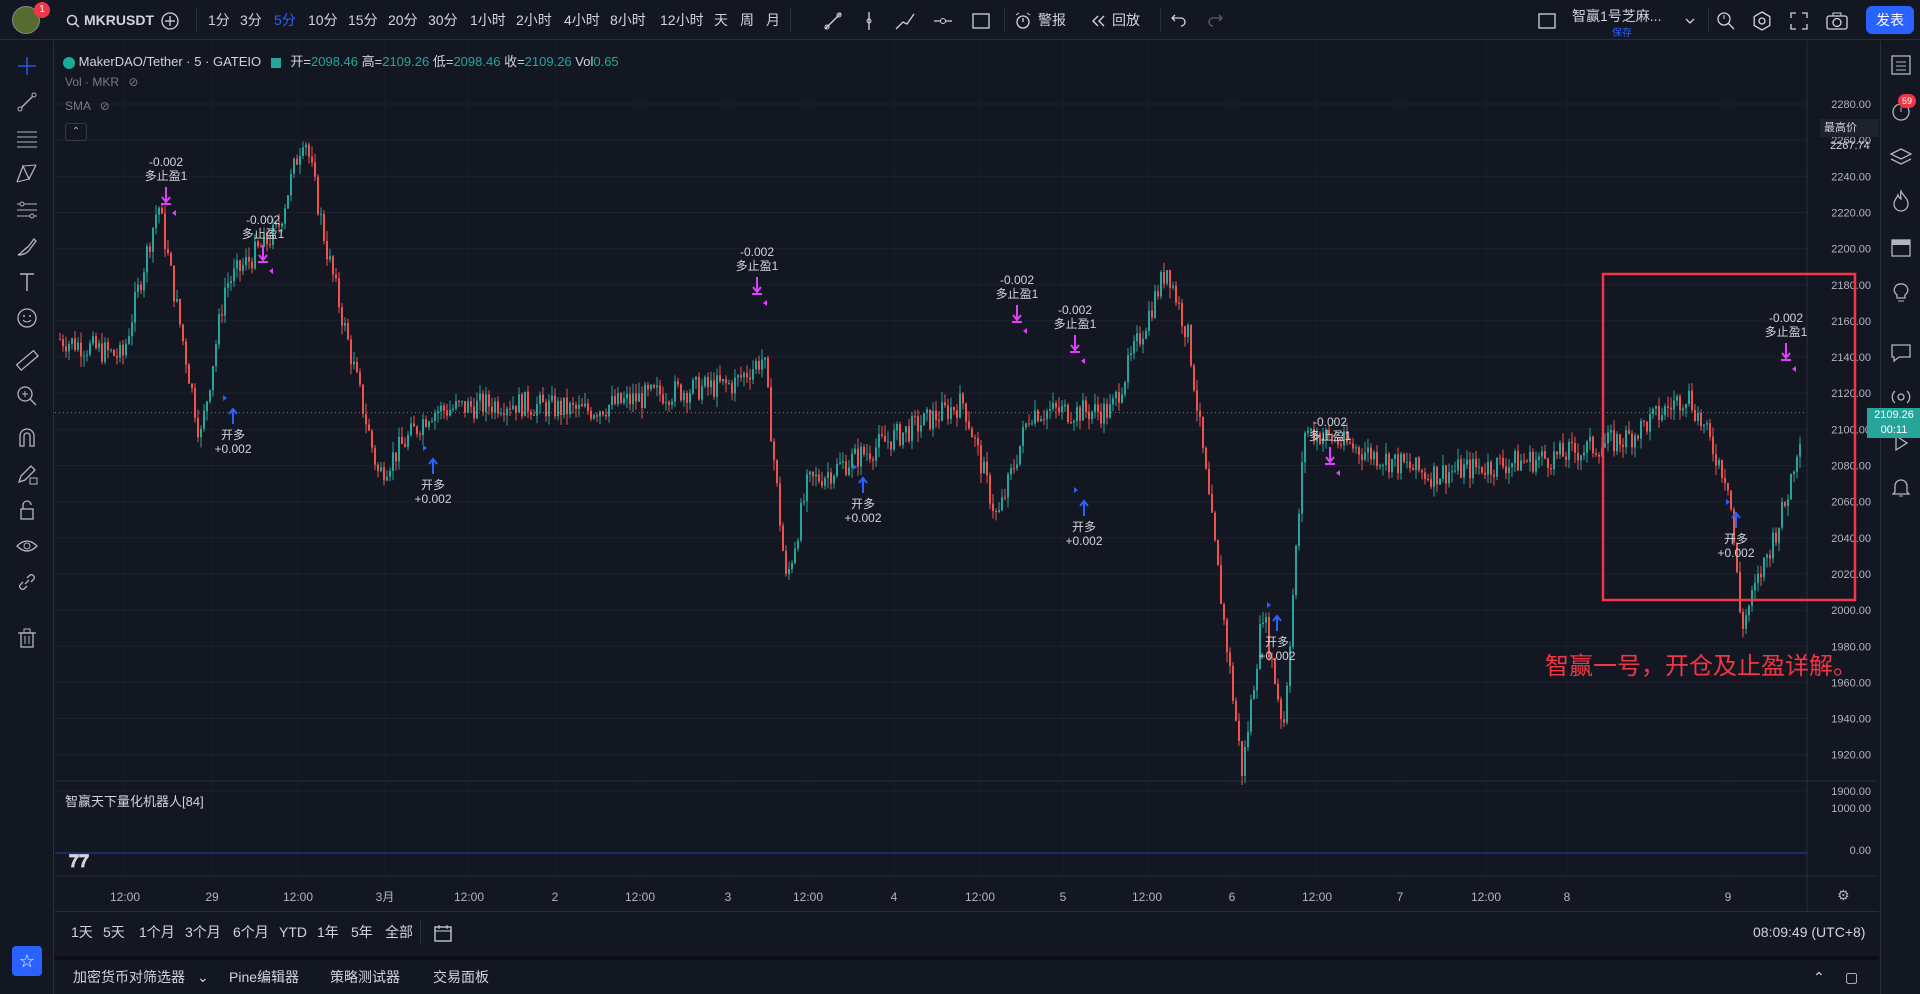 The height and width of the screenshot is (994, 1920). Describe the element at coordinates (403, 20) in the screenshot. I see `interval-5: 20分` at that location.